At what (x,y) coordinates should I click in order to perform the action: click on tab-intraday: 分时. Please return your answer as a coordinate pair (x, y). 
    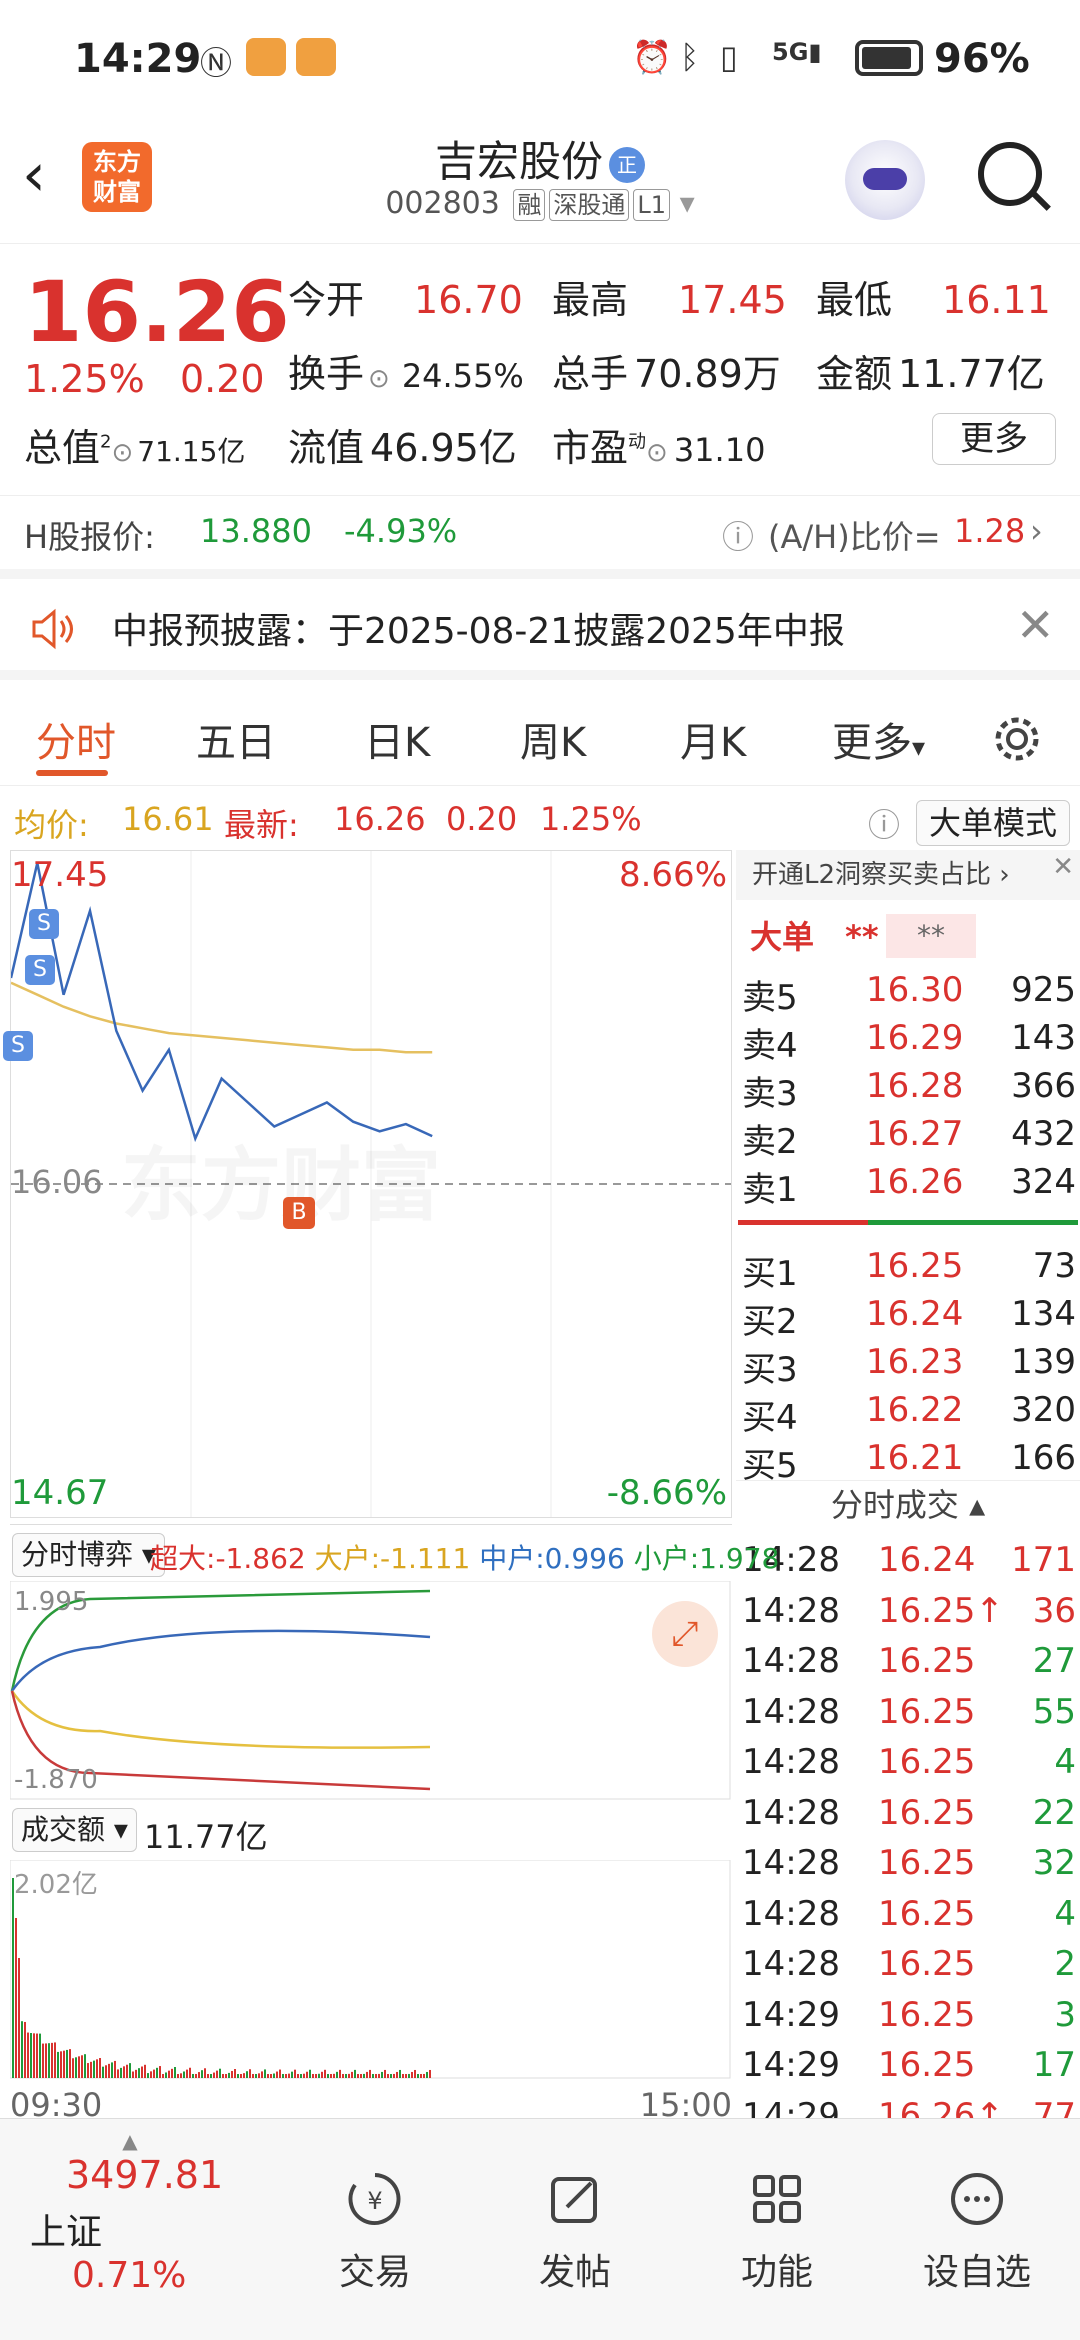
    Looking at the image, I should click on (76, 739).